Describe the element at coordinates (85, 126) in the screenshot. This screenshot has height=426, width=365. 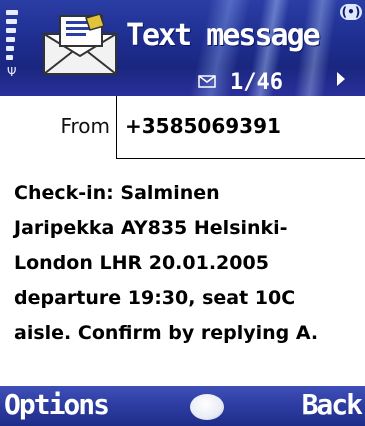
I see `from-label: From` at that location.